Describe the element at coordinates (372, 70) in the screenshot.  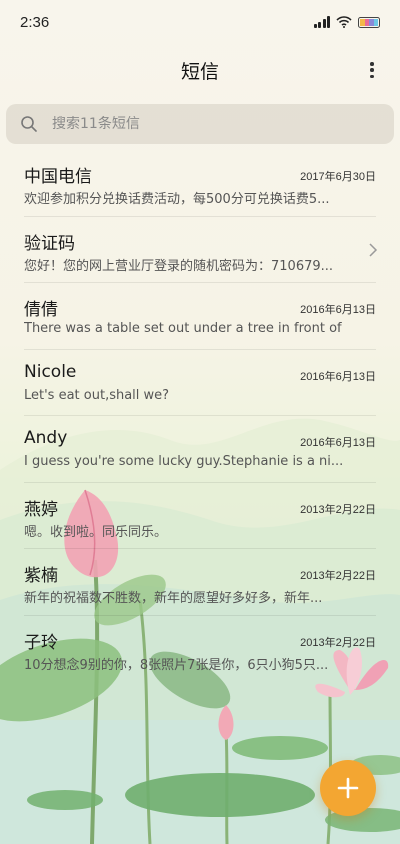
I see `more-options-button` at that location.